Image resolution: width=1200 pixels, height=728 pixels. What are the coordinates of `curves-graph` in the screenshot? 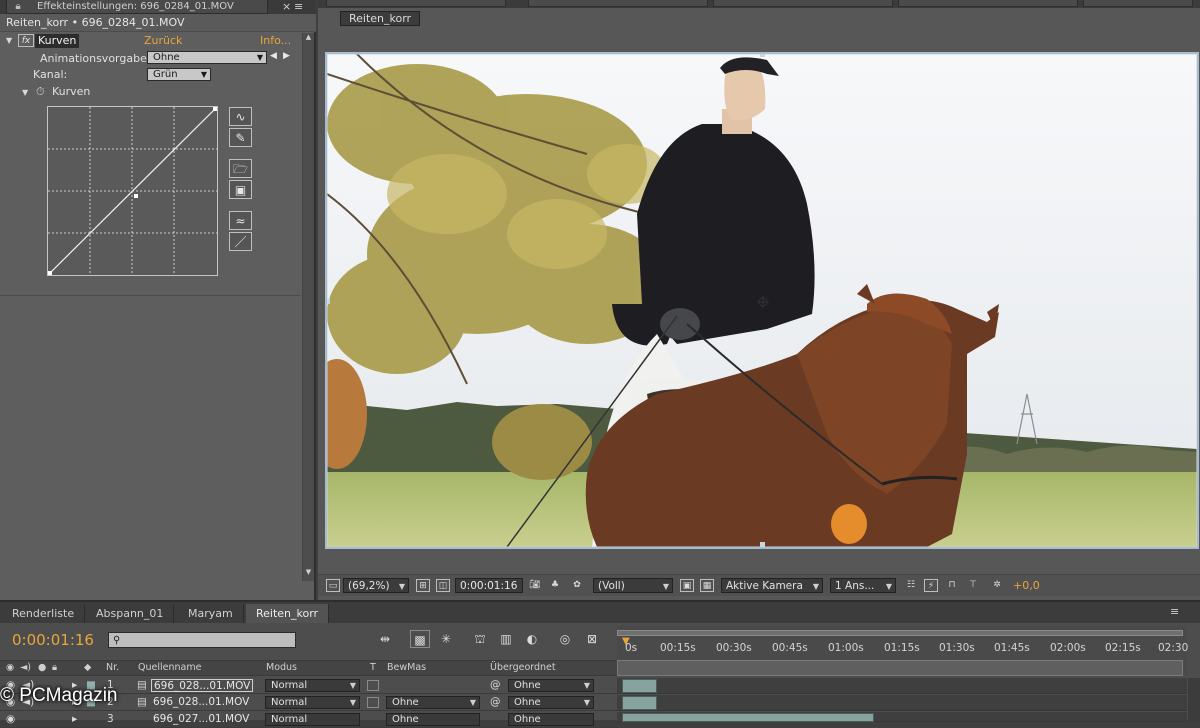 It's located at (132, 191).